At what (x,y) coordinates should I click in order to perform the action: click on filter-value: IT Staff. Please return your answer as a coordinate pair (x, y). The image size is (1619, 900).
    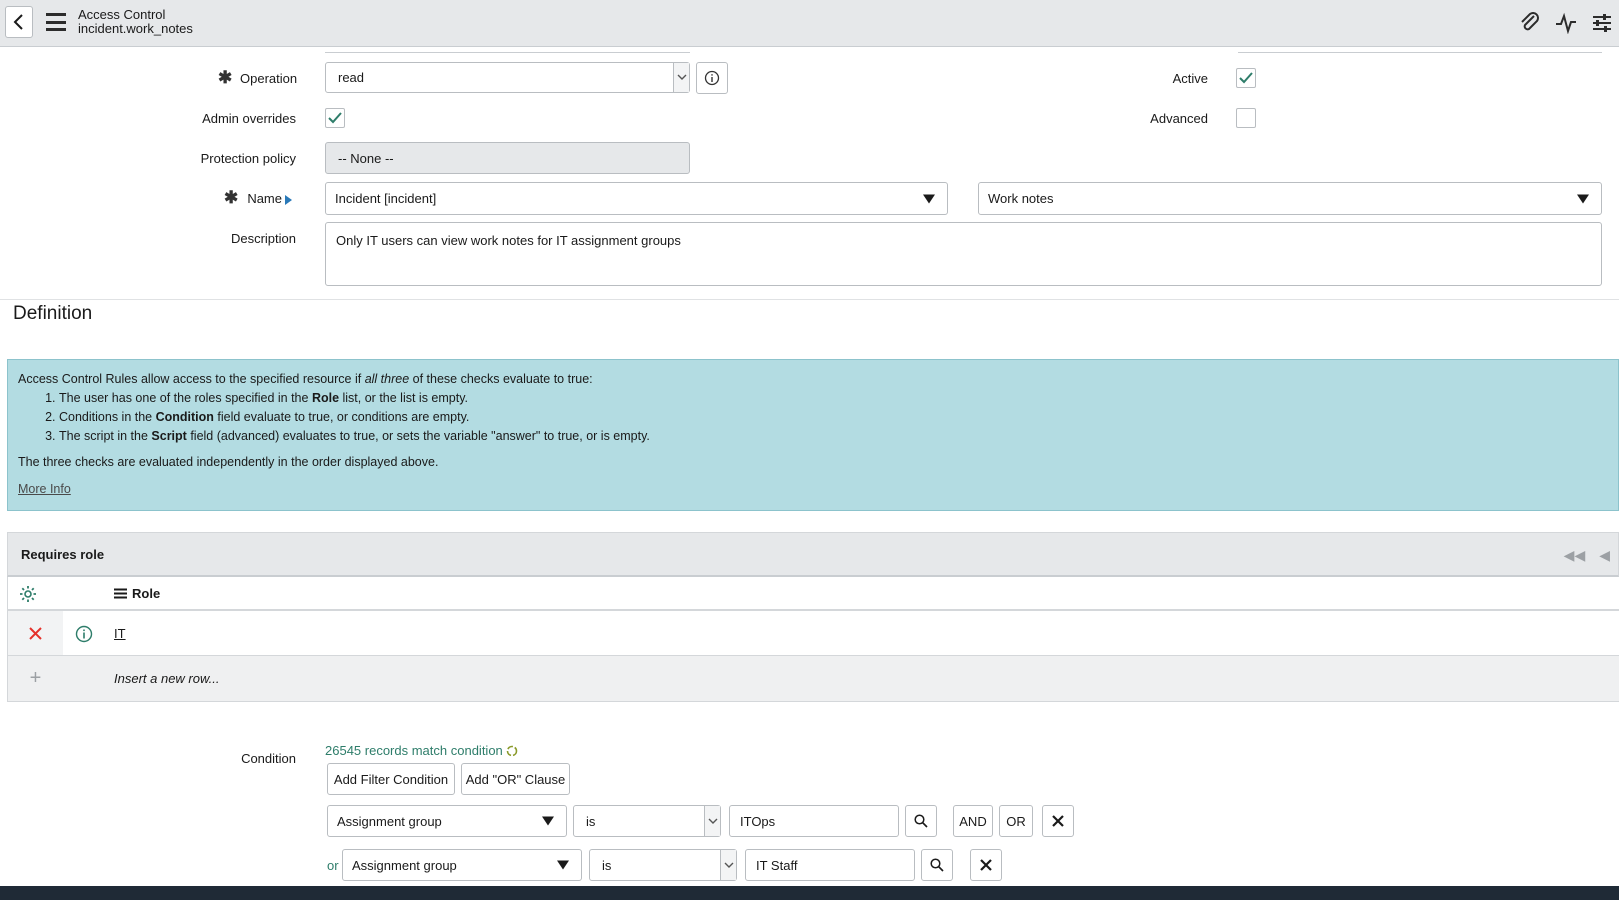
    Looking at the image, I should click on (777, 865).